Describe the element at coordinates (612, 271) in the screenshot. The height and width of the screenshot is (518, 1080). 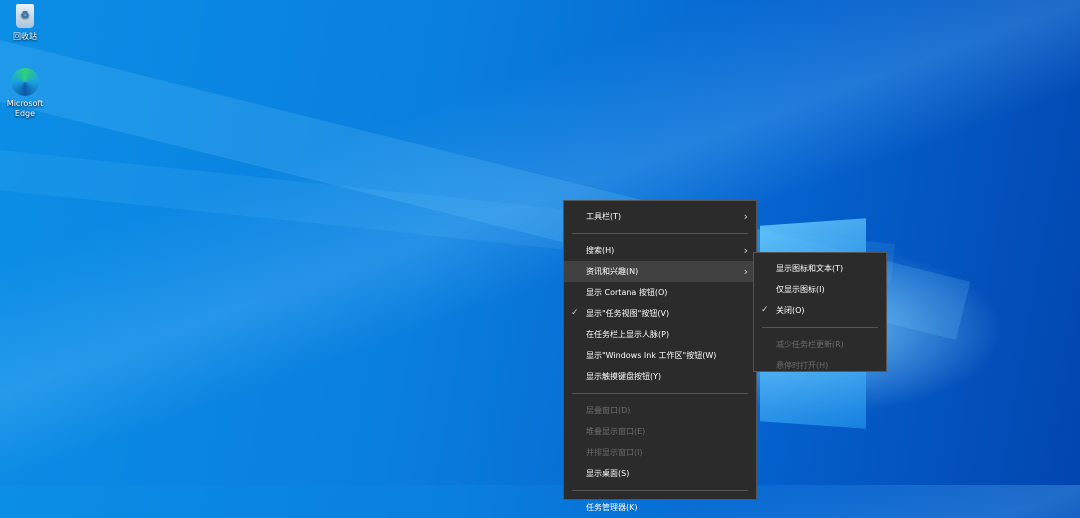
I see `menu-item-label: 资讯和兴趣(N)` at that location.